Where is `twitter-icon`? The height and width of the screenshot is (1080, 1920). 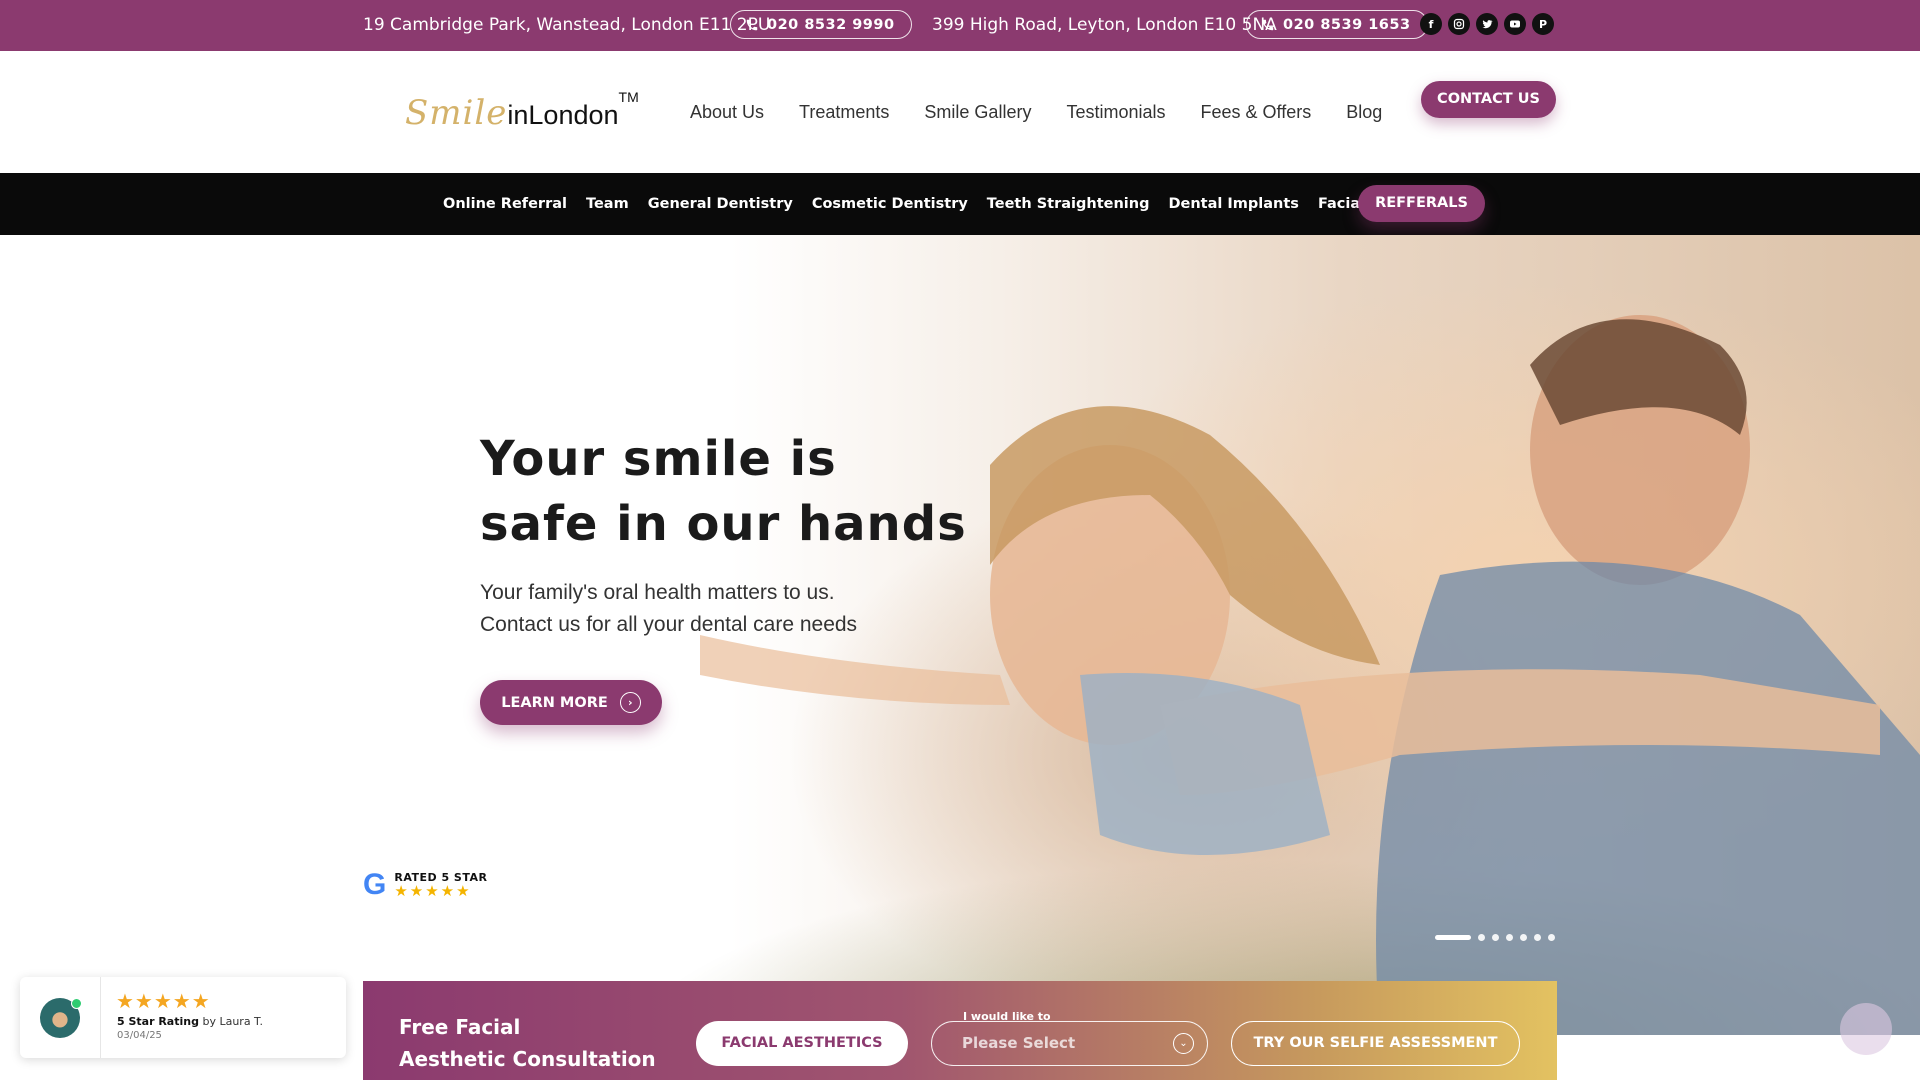
twitter-icon is located at coordinates (1487, 24).